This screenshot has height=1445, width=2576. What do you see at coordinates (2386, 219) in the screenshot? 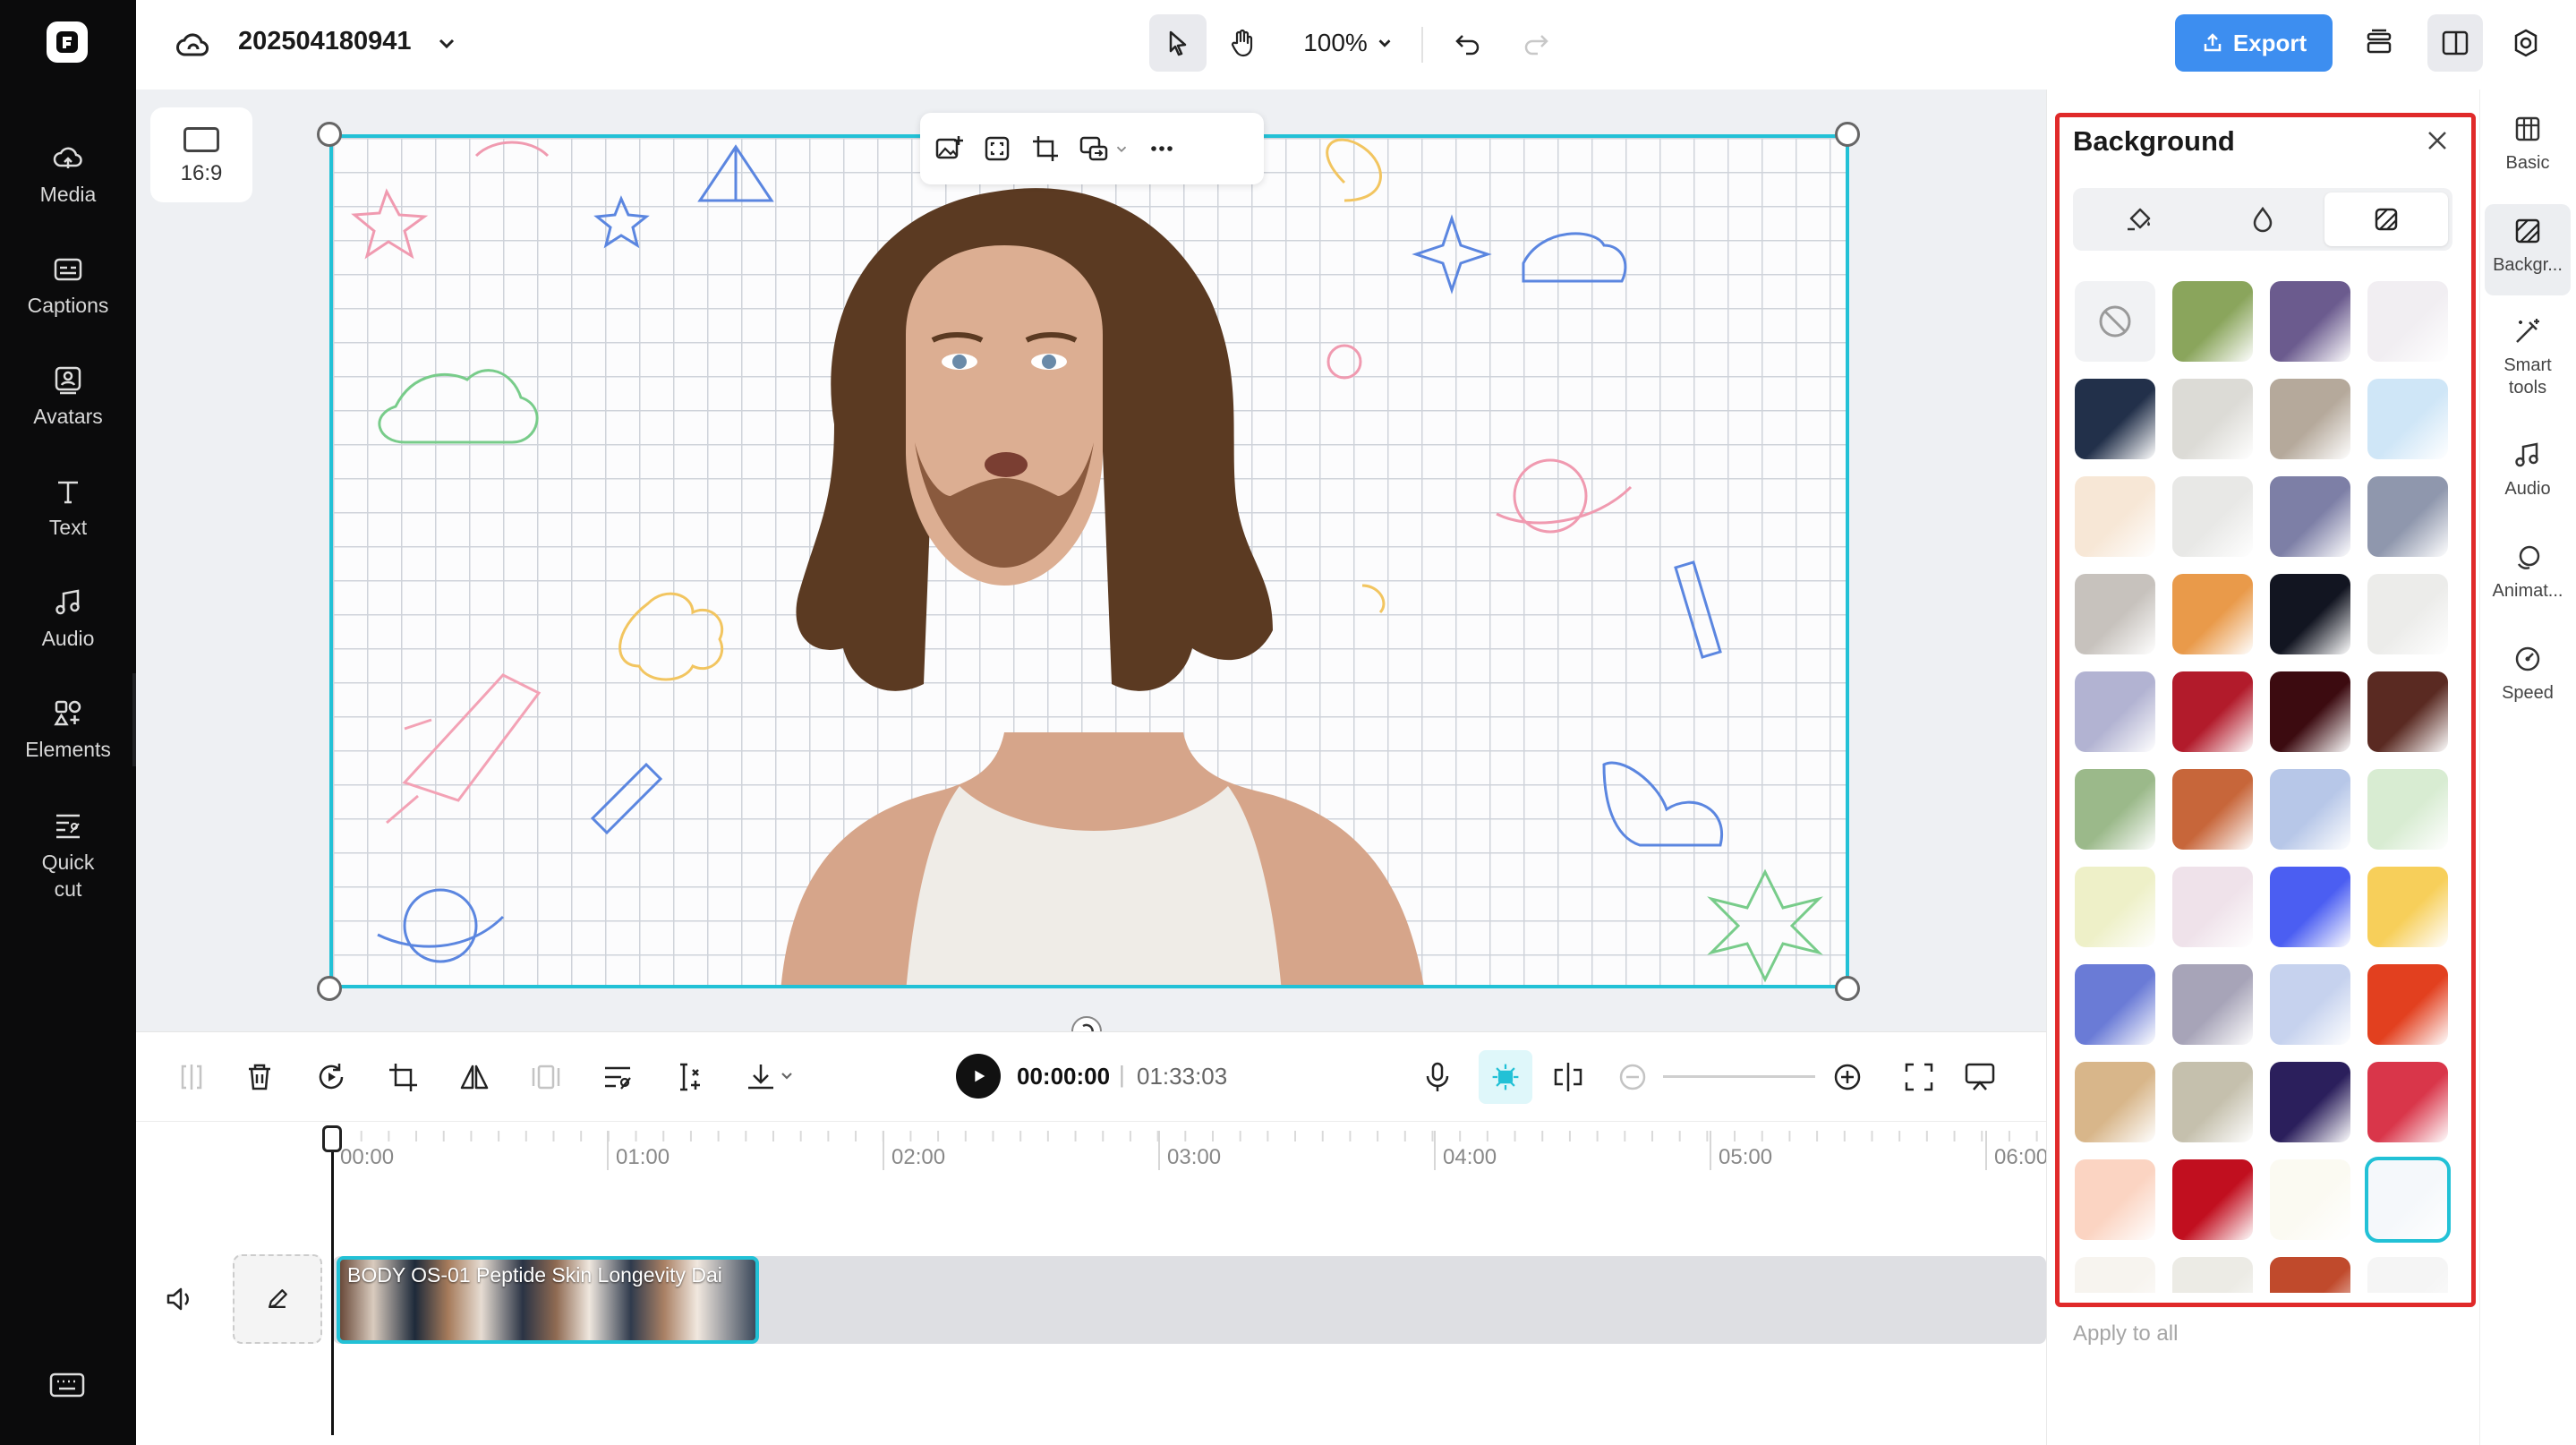
I see `tab-image-pattern` at bounding box center [2386, 219].